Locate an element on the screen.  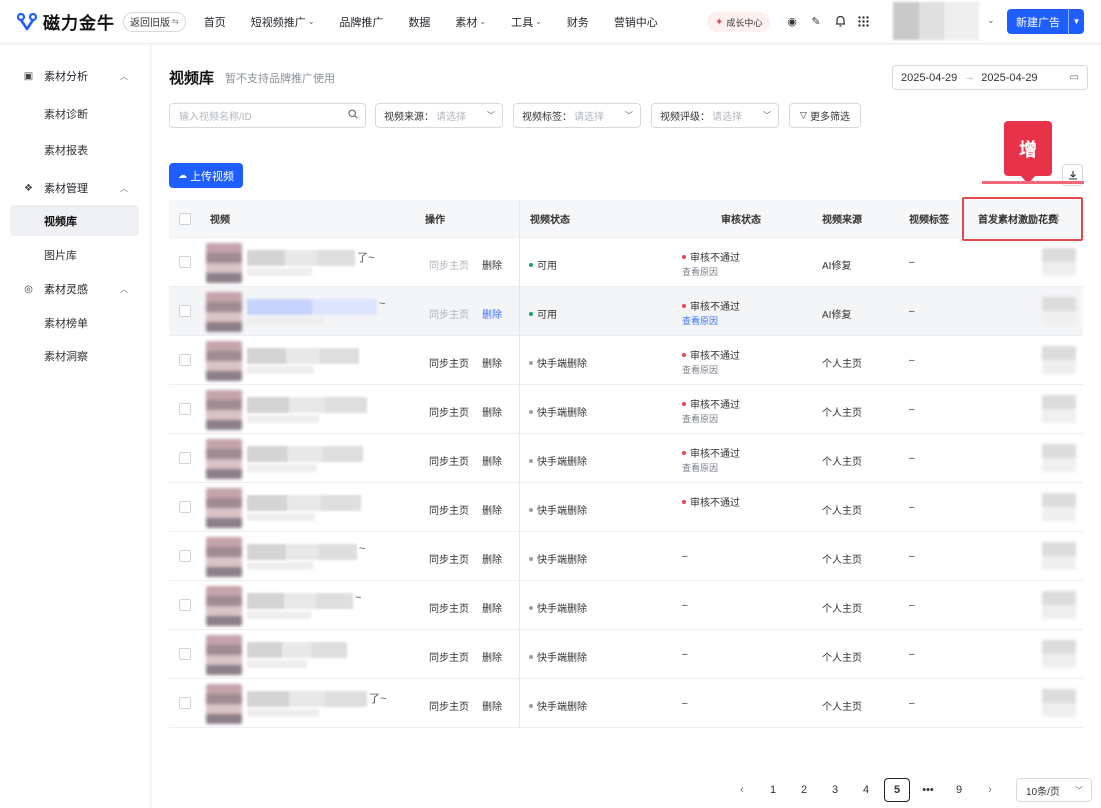
table-row: 了~ 同步主页 删除 可用 审核不通过 查看原因 AI修复 – is located at coordinates (626, 262).